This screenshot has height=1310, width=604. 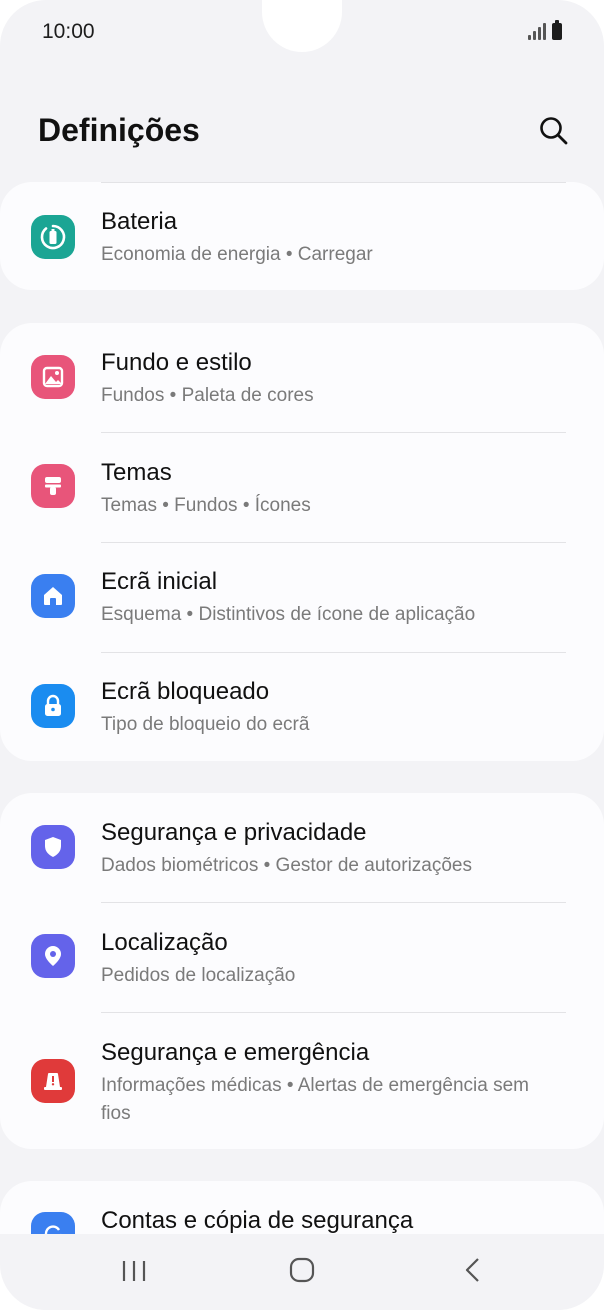 I want to click on emergency-icon, so click(x=53, y=1081).